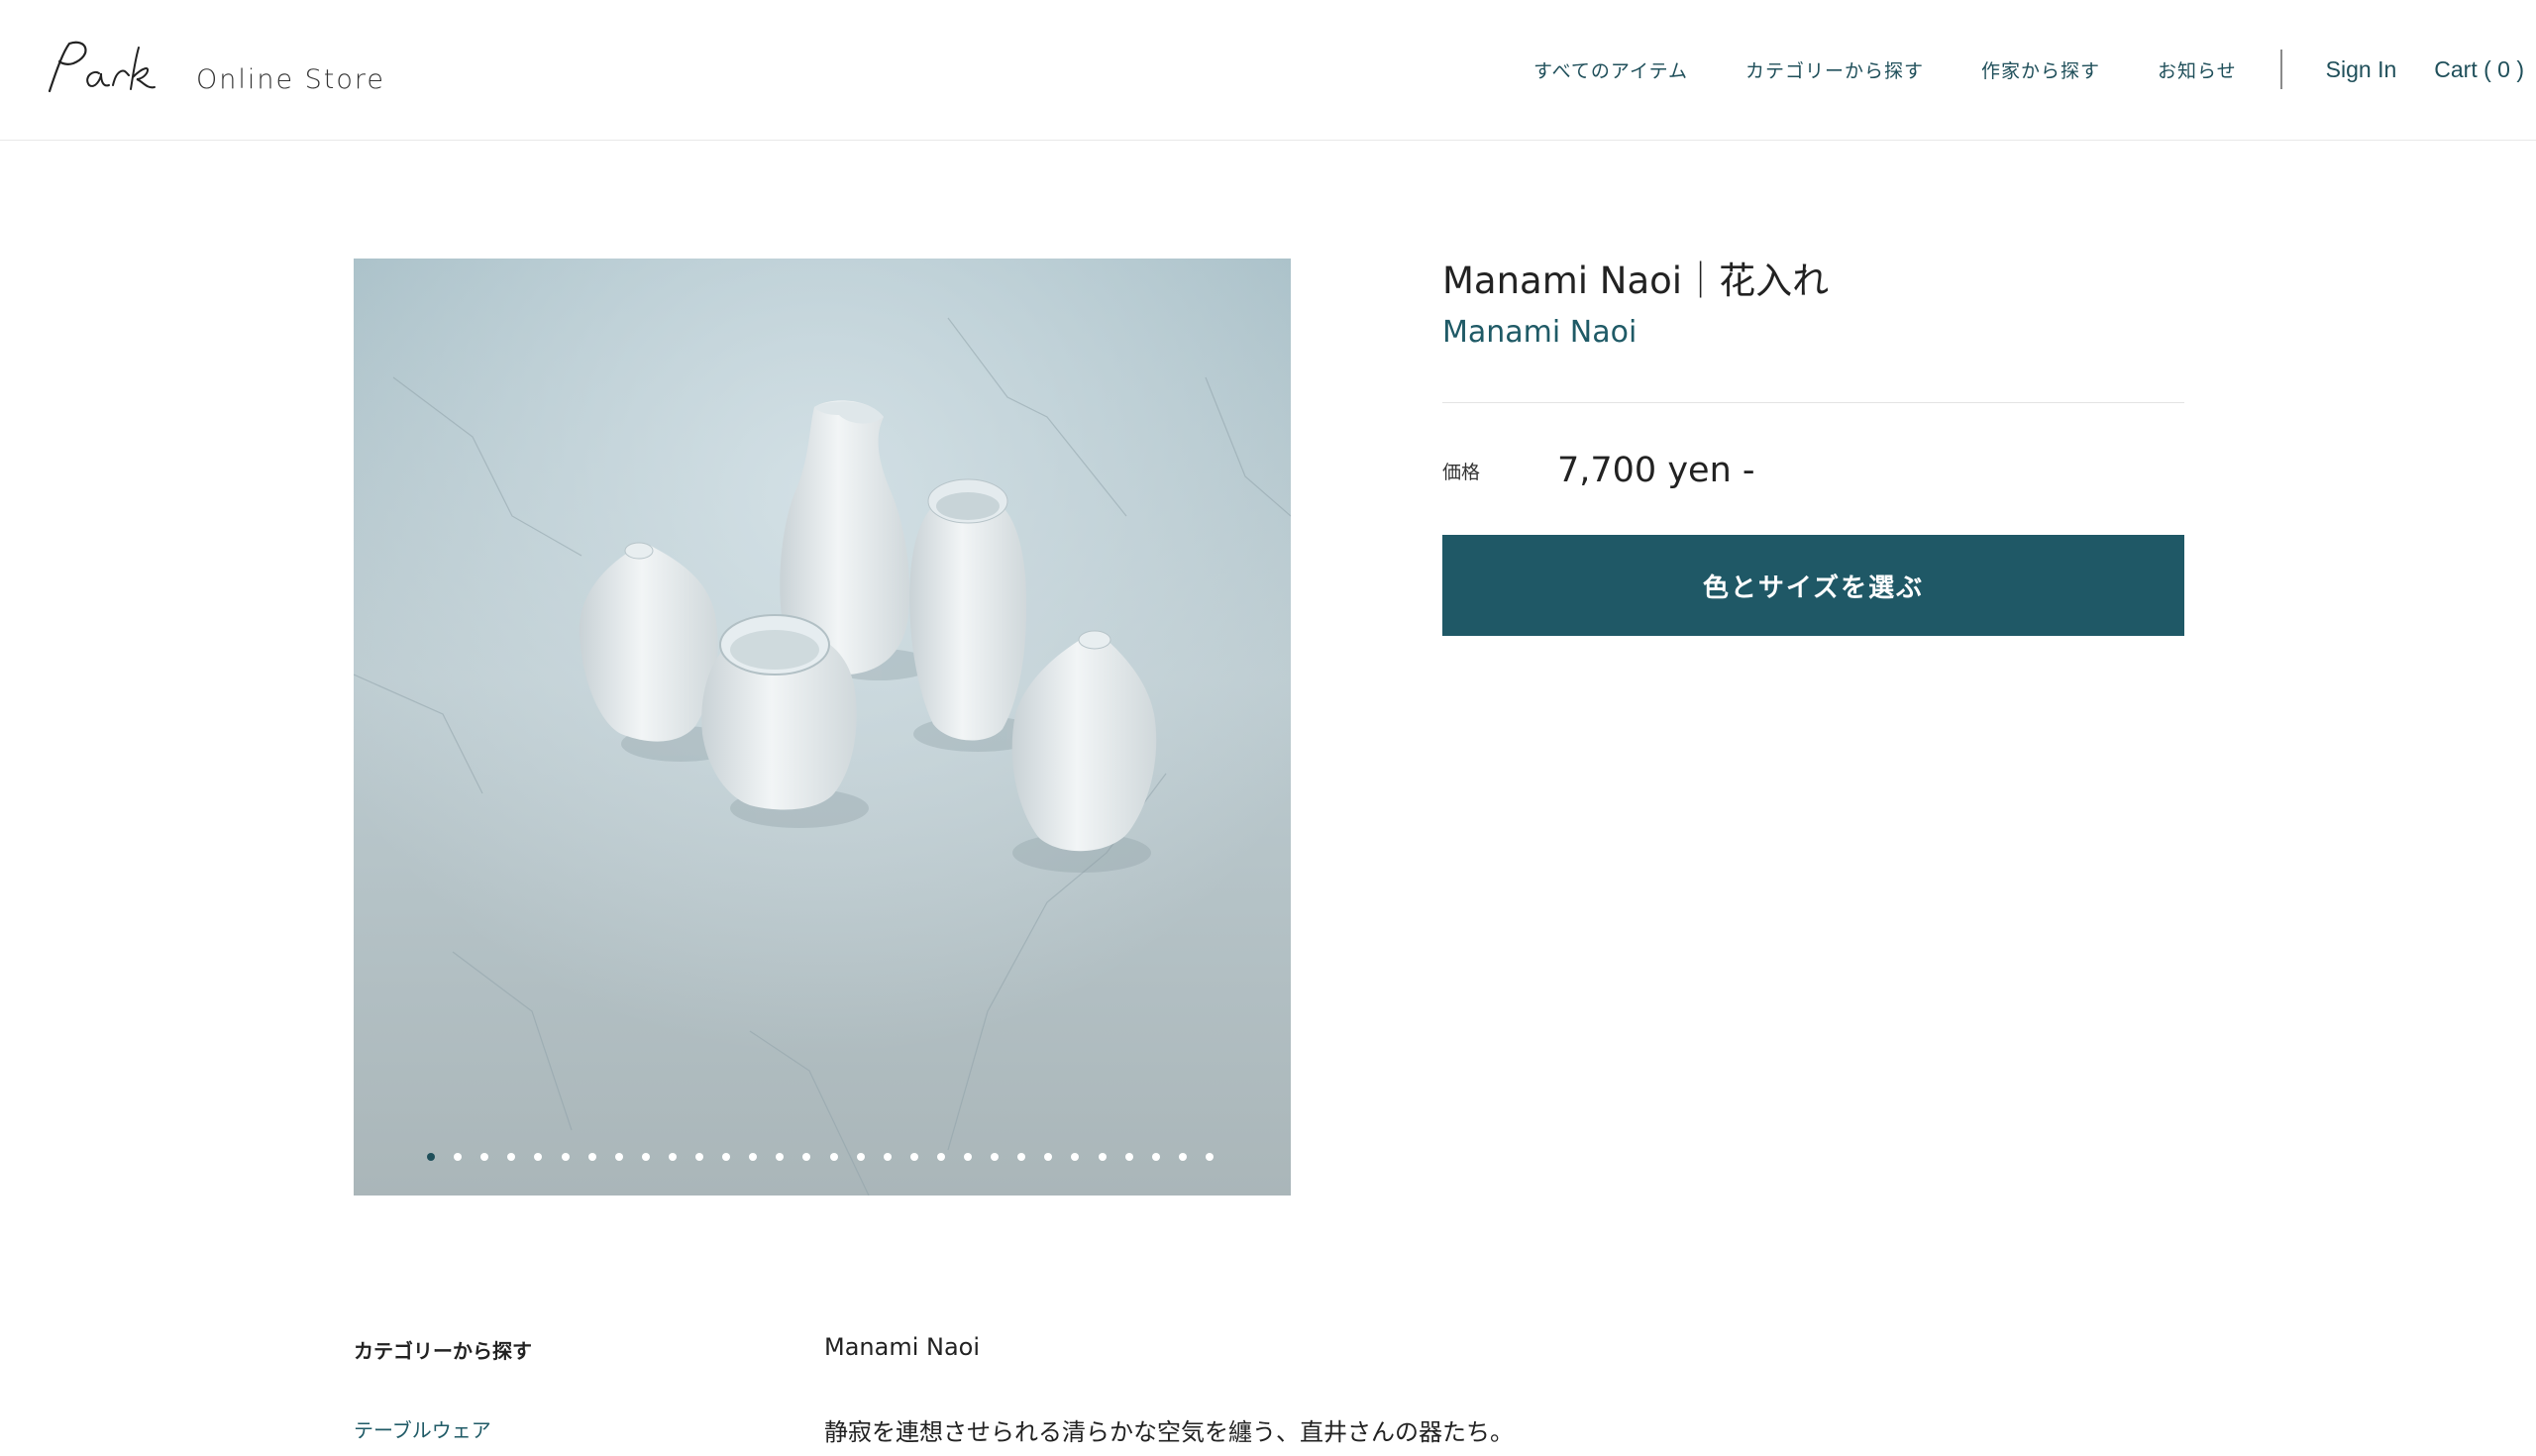 This screenshot has height=1456, width=2536. What do you see at coordinates (2197, 69) in the screenshot?
I see `nav-news: お知らせ` at bounding box center [2197, 69].